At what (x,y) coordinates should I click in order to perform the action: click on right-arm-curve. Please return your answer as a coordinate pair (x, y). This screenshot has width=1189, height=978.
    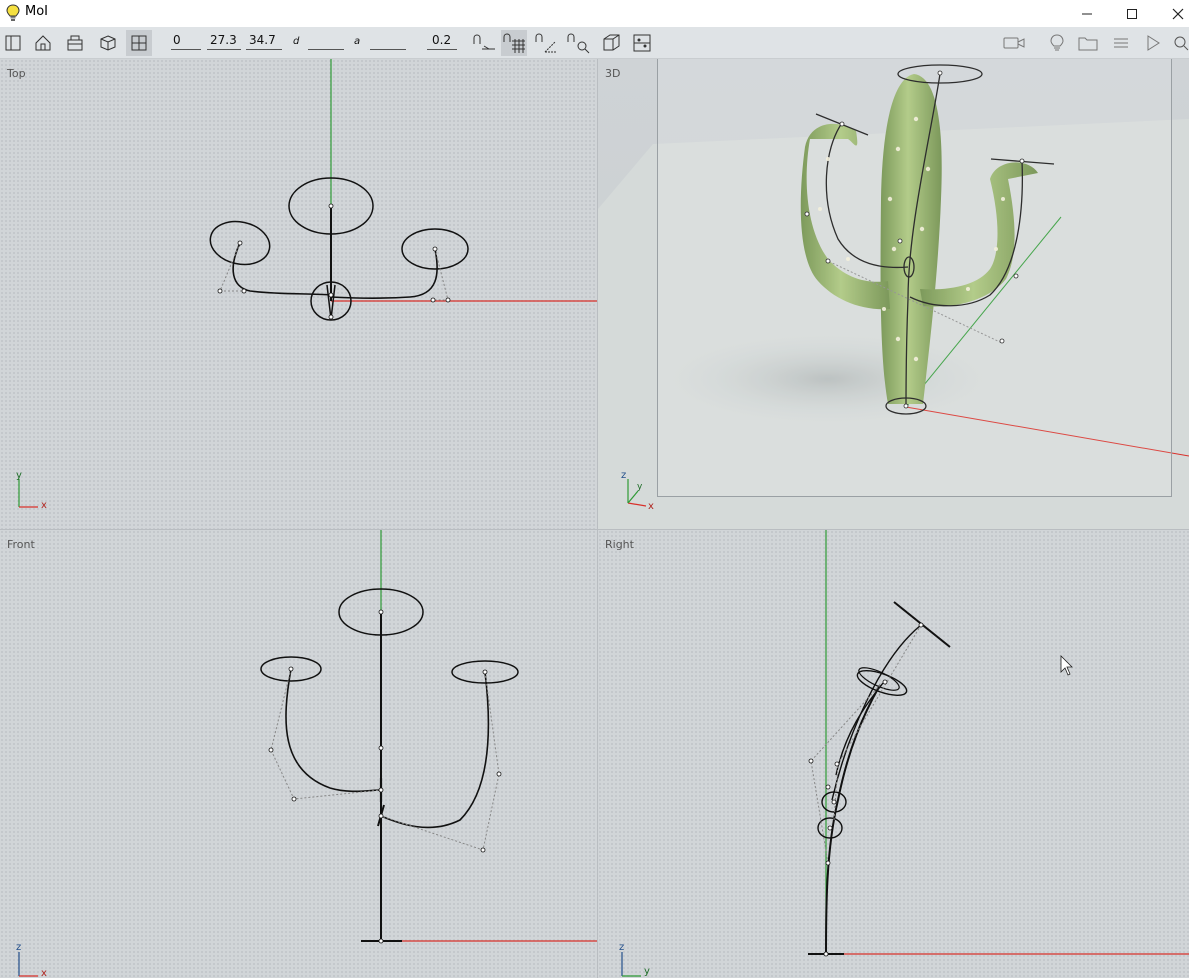
    Looking at the image, I should click on (384, 273).